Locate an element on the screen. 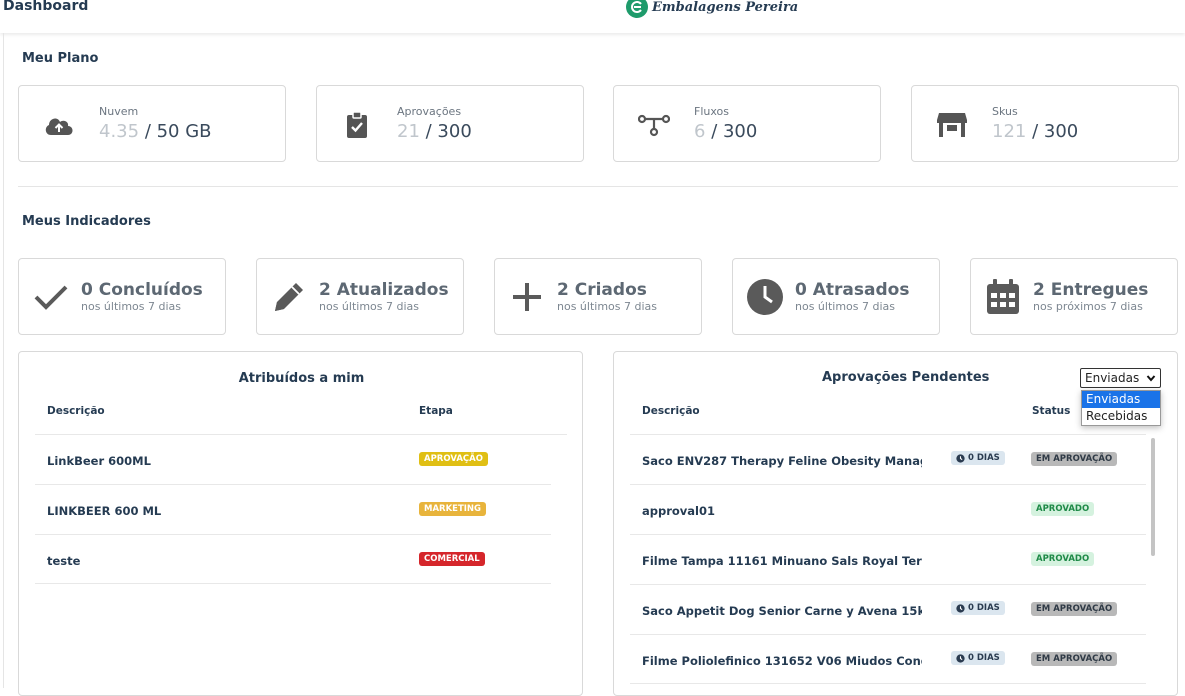  row-description: teste is located at coordinates (64, 561).